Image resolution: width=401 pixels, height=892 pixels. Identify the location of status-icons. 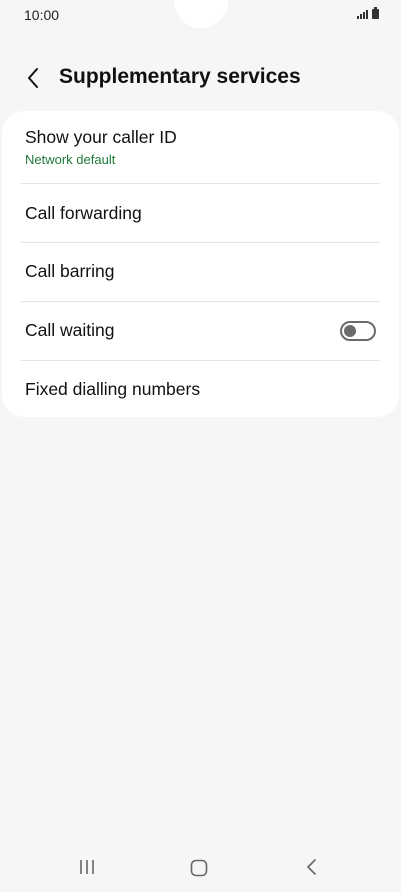
(368, 13).